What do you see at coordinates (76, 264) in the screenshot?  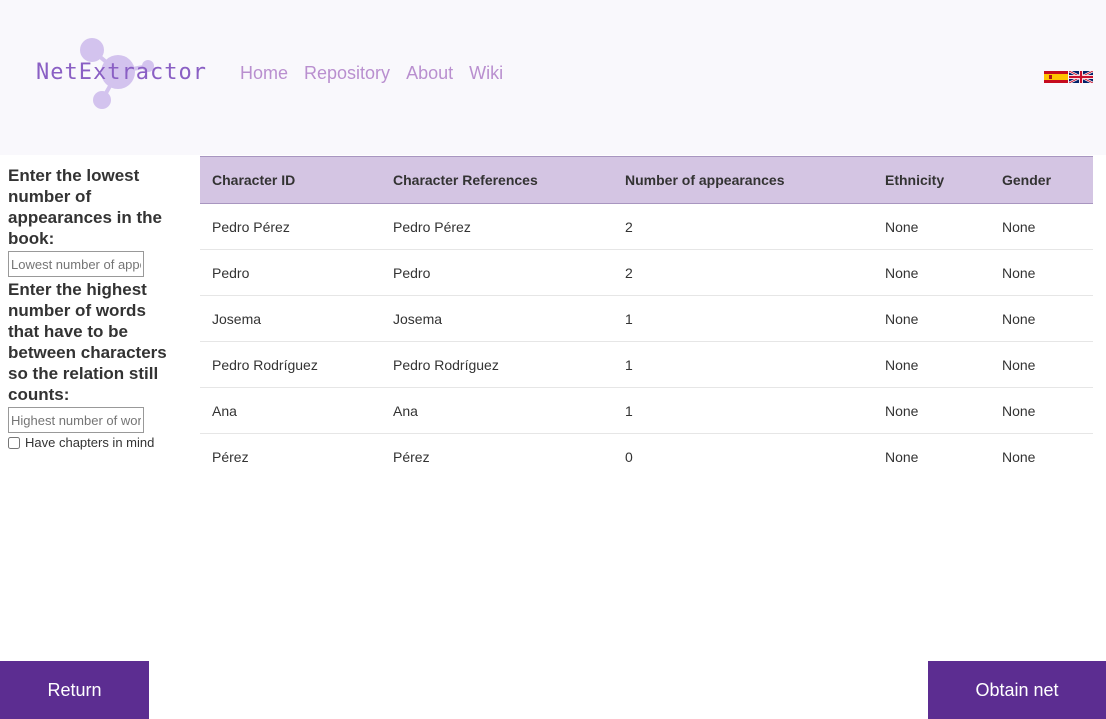 I see `min-appearances-input` at bounding box center [76, 264].